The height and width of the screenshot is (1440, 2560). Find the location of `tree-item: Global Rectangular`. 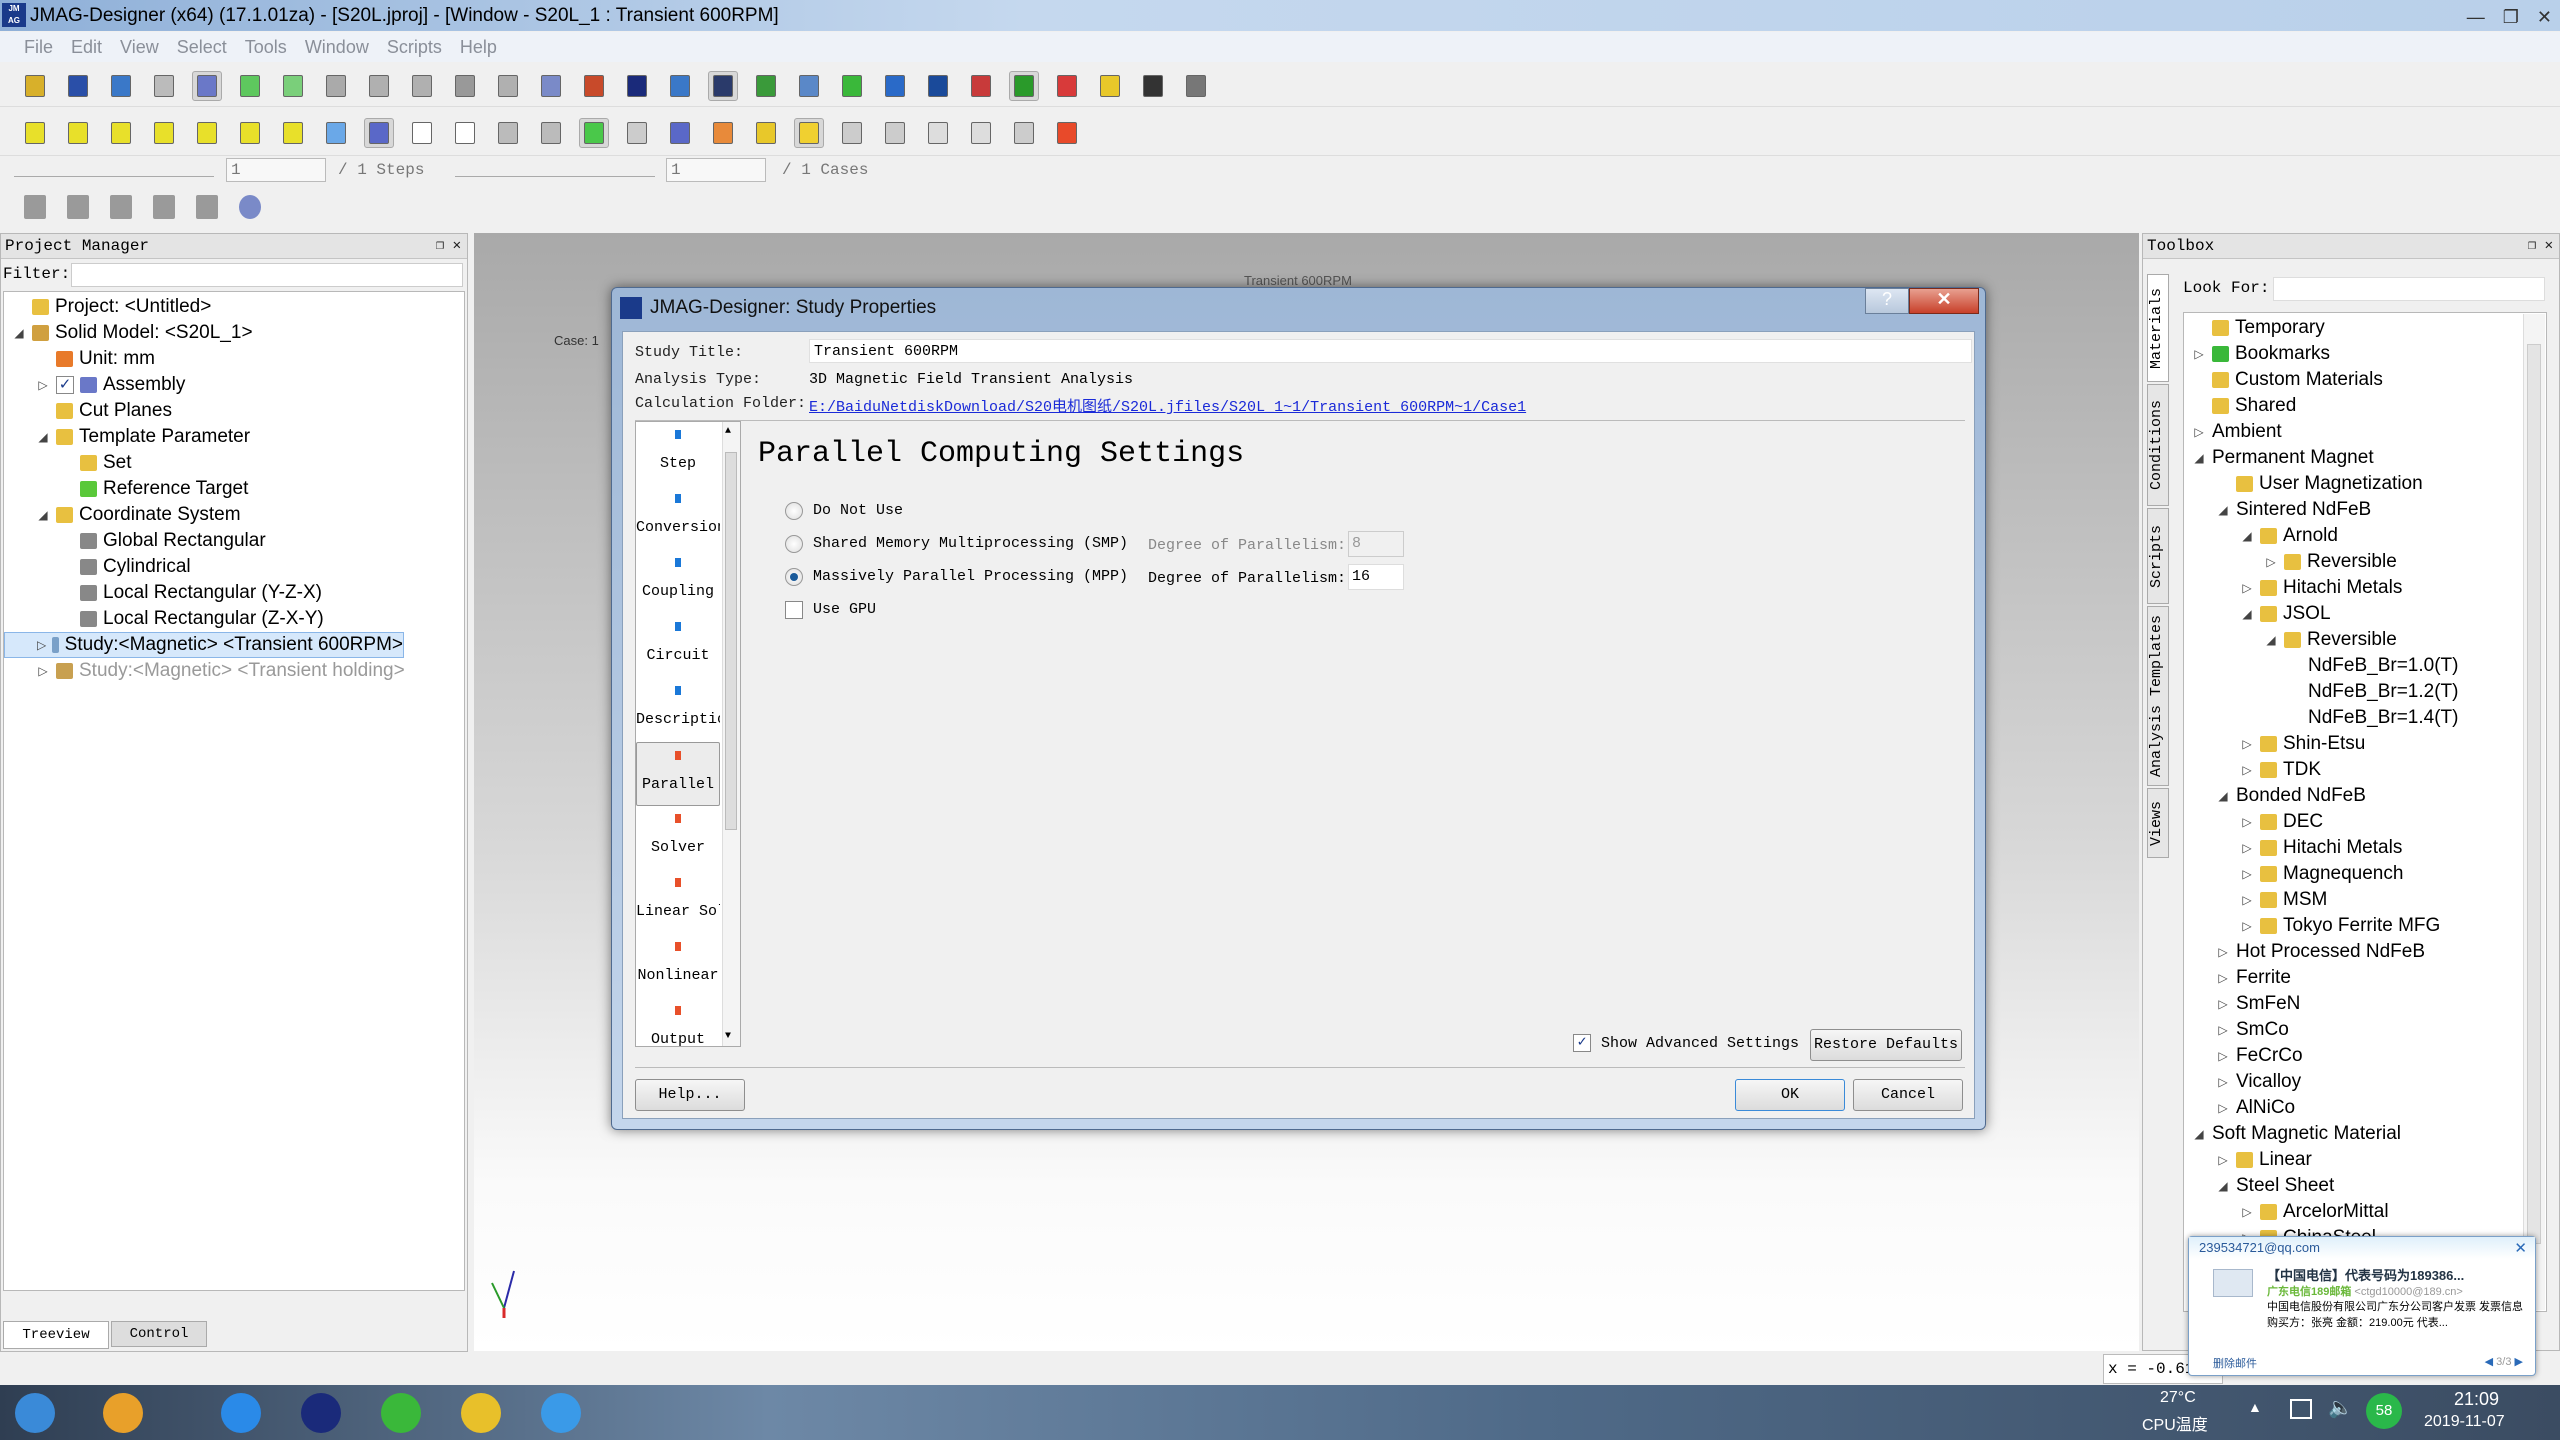

tree-item: Global Rectangular is located at coordinates (135, 541).